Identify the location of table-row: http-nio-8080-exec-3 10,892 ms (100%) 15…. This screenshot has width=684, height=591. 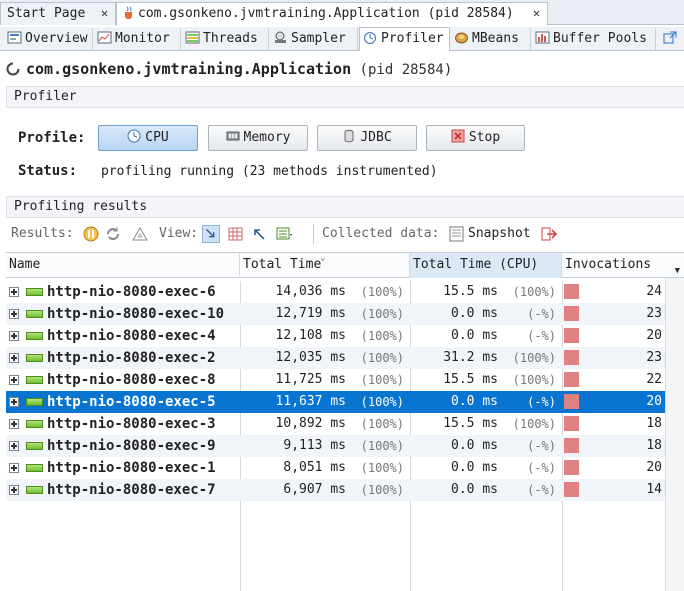
(335, 424).